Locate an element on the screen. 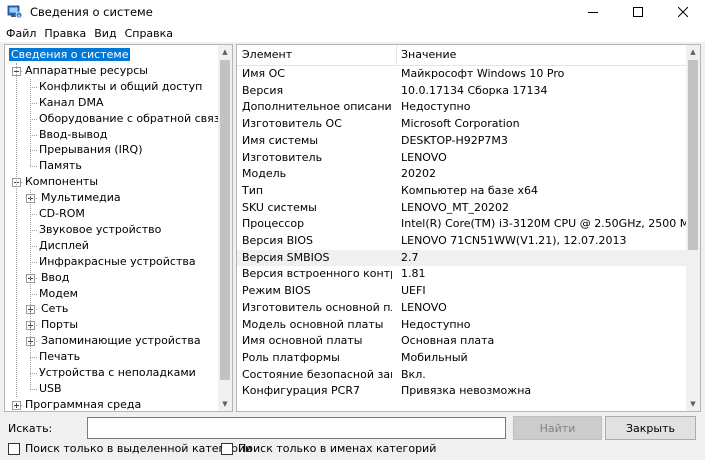 This screenshot has height=460, width=705. maximize-button is located at coordinates (637, 12).